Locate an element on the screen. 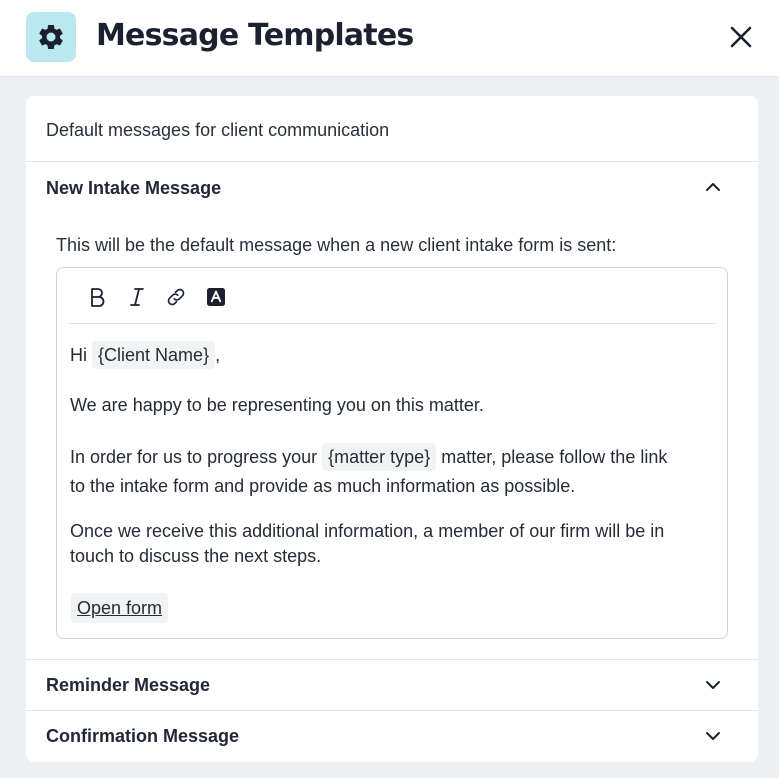 The image size is (779, 778). matter-type-variable: {matter type} is located at coordinates (379, 457).